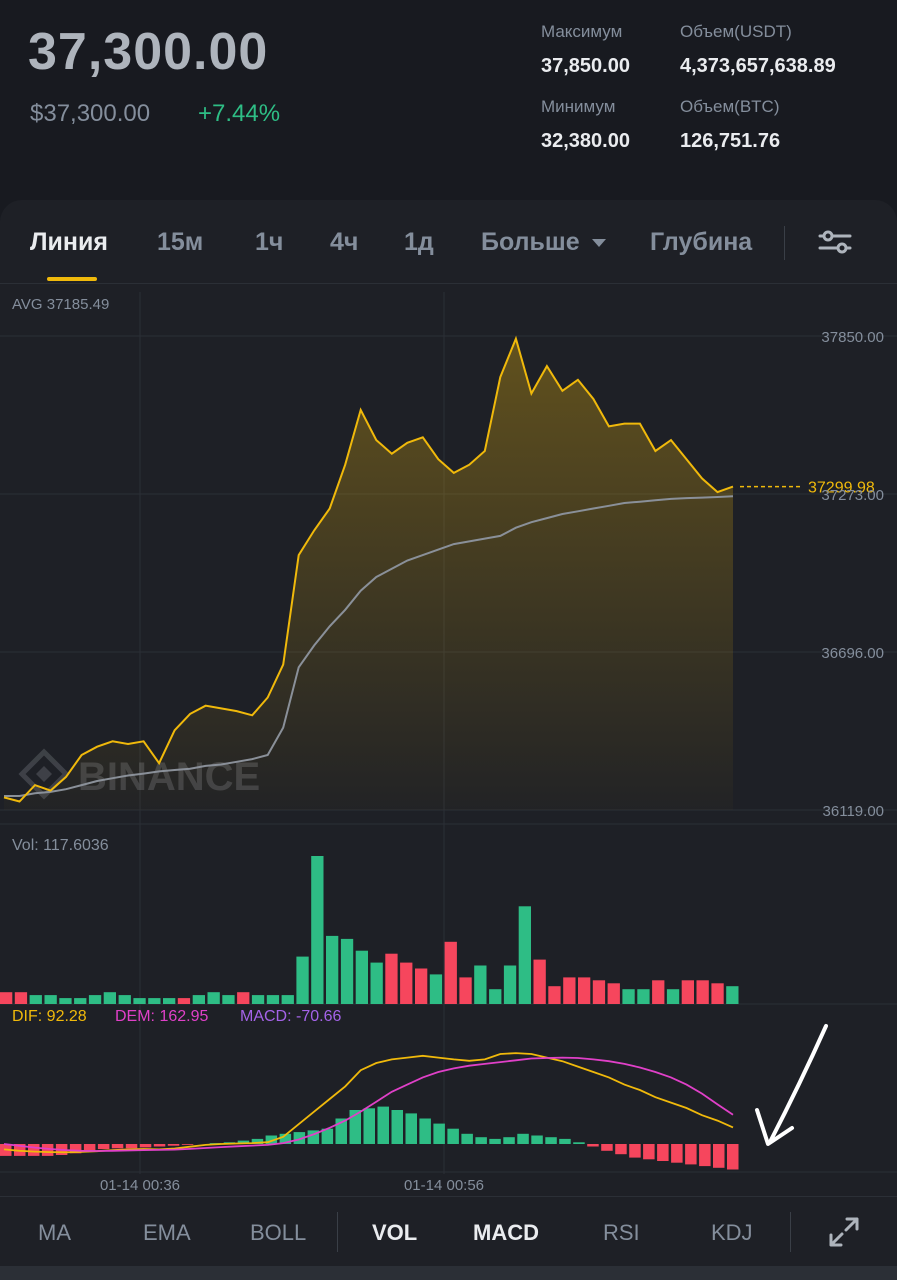 The width and height of the screenshot is (897, 1280). What do you see at coordinates (852, 495) in the screenshot?
I see `price-tick-label: 37273.00` at bounding box center [852, 495].